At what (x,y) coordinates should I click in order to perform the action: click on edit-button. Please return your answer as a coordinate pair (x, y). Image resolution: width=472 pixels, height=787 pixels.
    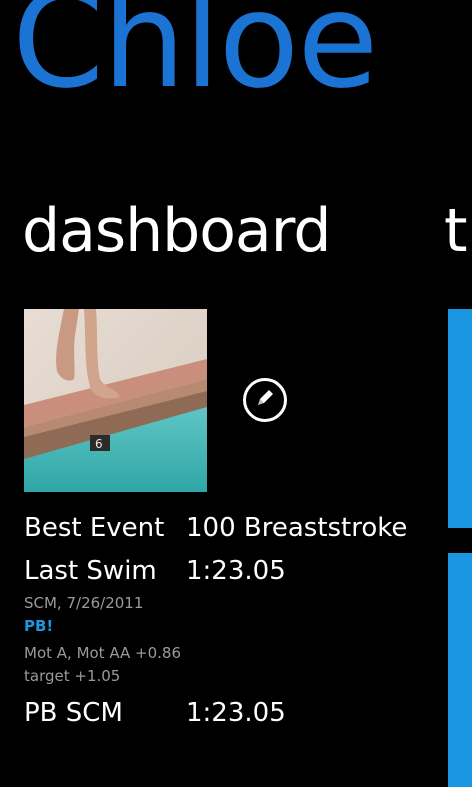
    Looking at the image, I should click on (265, 400).